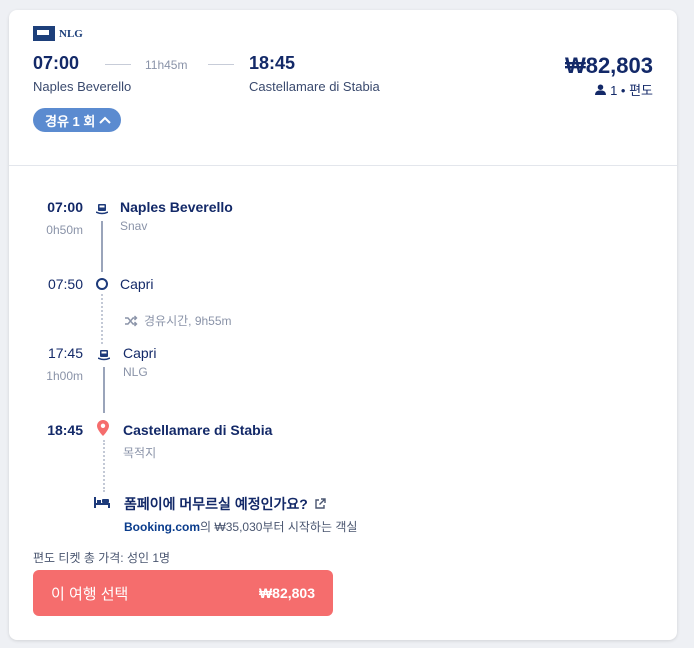 This screenshot has width=694, height=648. What do you see at coordinates (102, 246) in the screenshot?
I see `seg1-line` at bounding box center [102, 246].